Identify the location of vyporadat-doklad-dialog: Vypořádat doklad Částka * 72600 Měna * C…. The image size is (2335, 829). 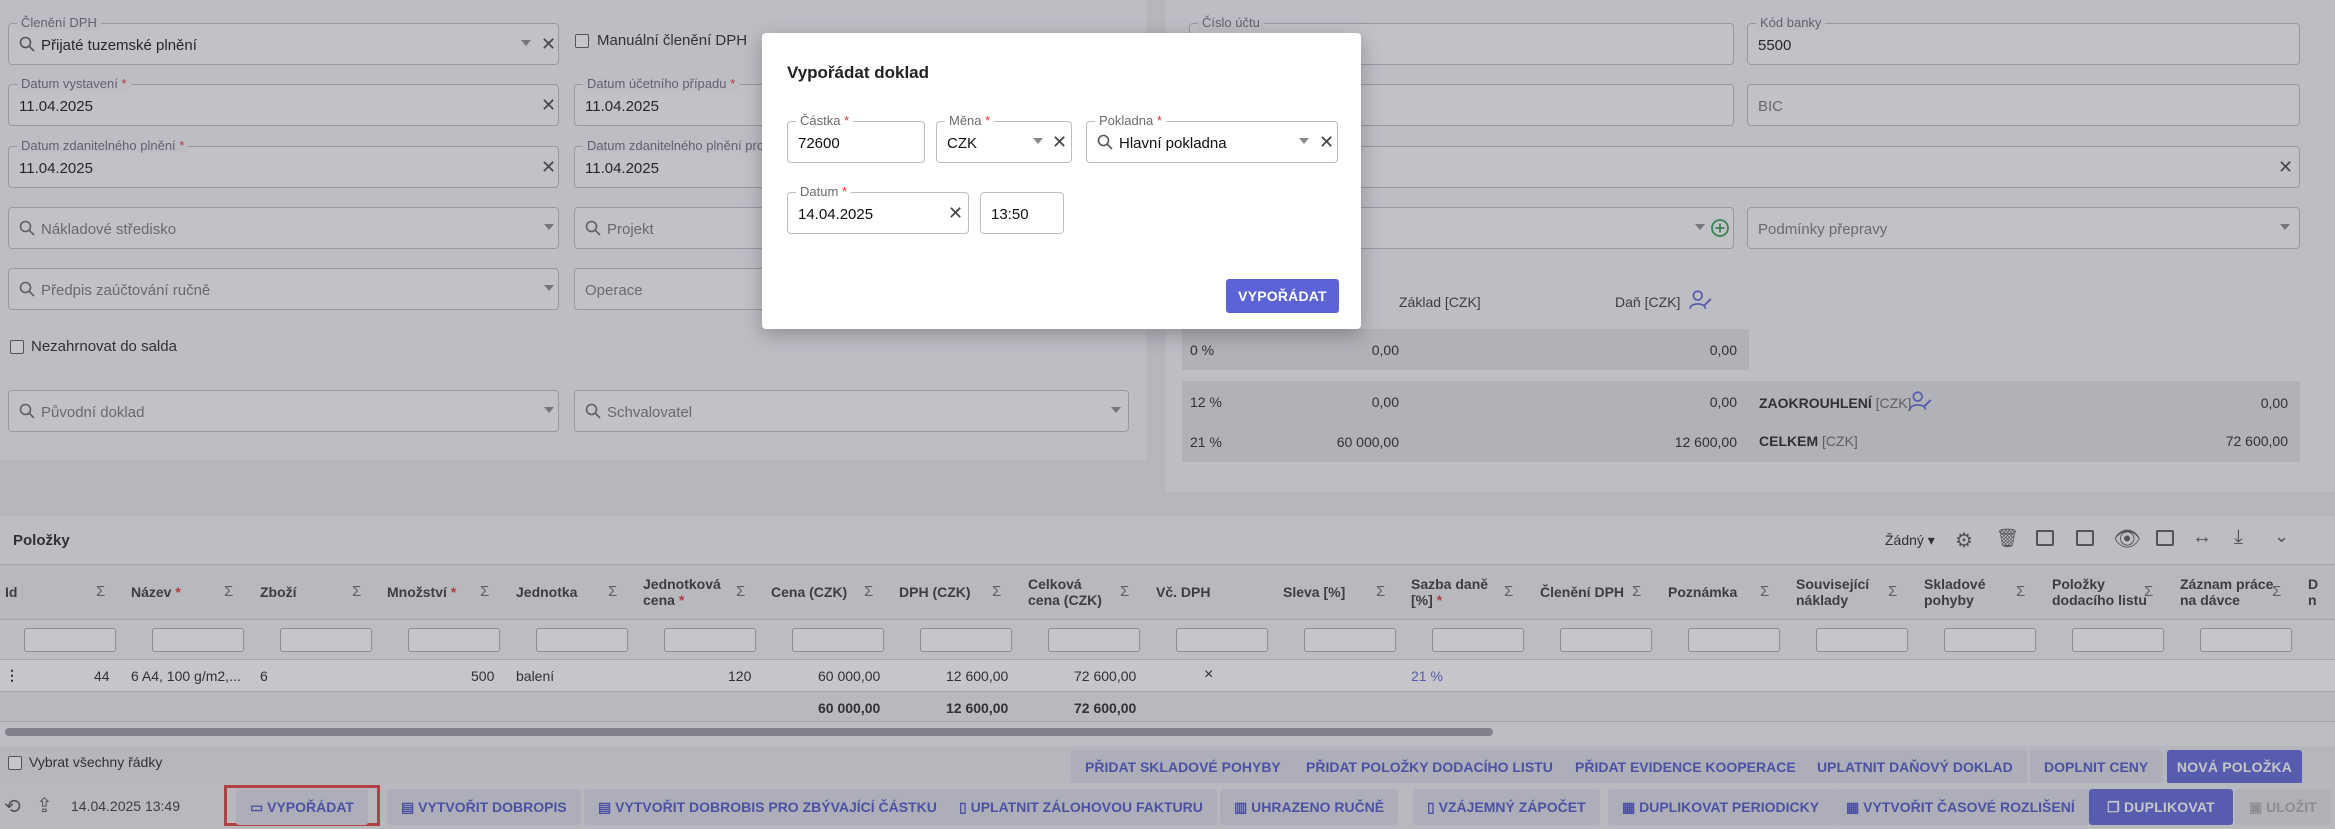
(1061, 181).